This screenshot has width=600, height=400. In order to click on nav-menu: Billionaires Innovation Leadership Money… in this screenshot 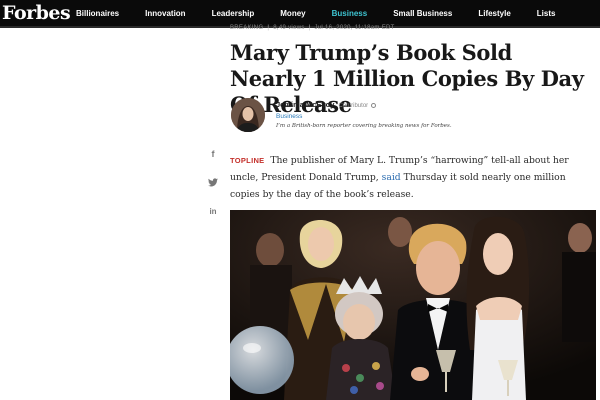, I will do `click(320, 13)`.